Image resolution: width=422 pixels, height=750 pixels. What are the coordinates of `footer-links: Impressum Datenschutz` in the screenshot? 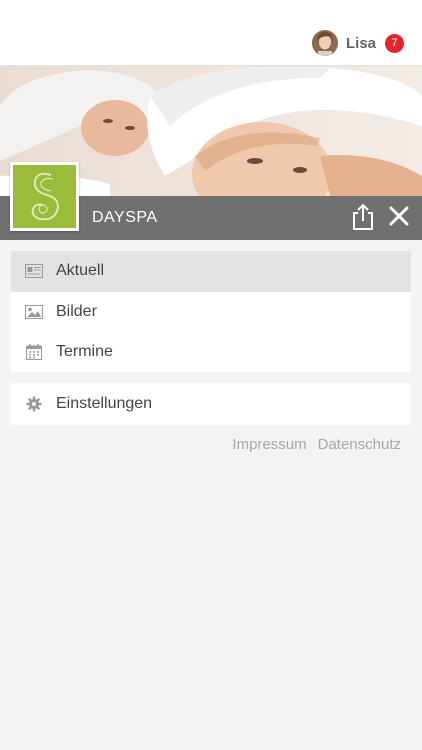 It's located at (316, 444).